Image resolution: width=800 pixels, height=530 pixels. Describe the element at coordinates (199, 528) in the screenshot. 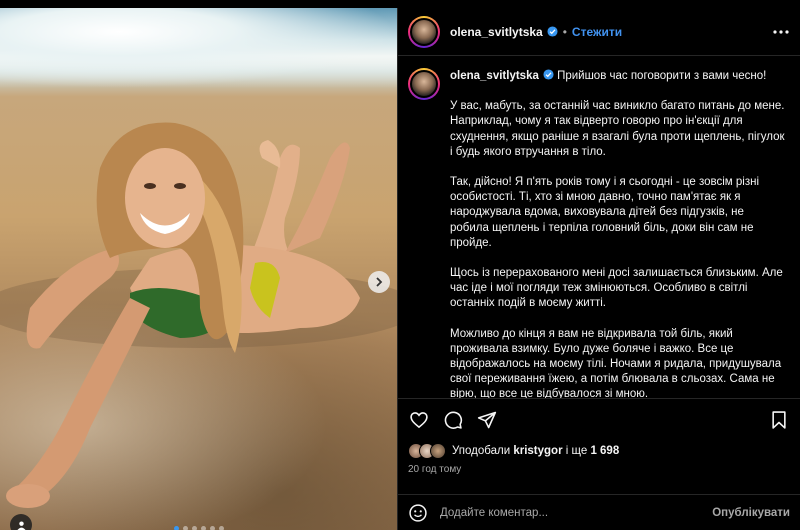

I see `carousel-indicator` at that location.